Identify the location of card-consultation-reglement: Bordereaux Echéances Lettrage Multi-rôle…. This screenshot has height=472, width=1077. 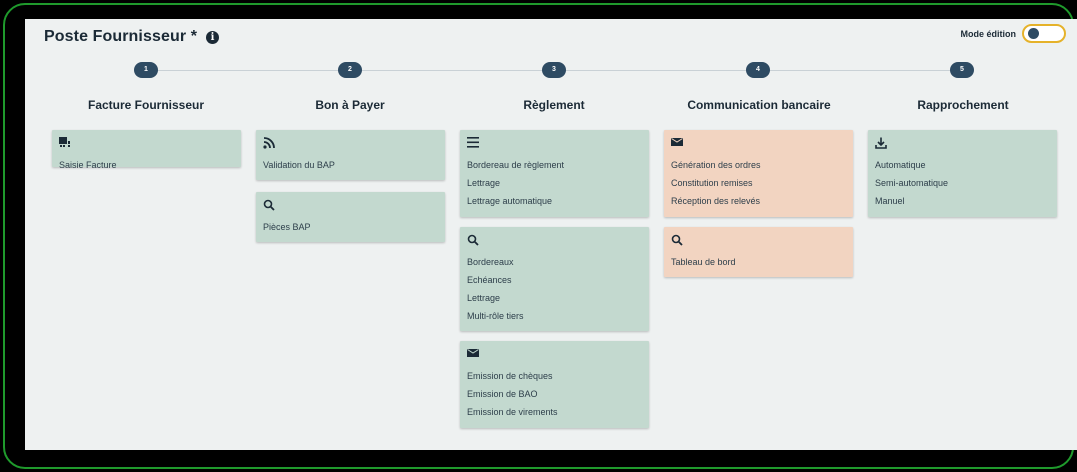
(554, 279).